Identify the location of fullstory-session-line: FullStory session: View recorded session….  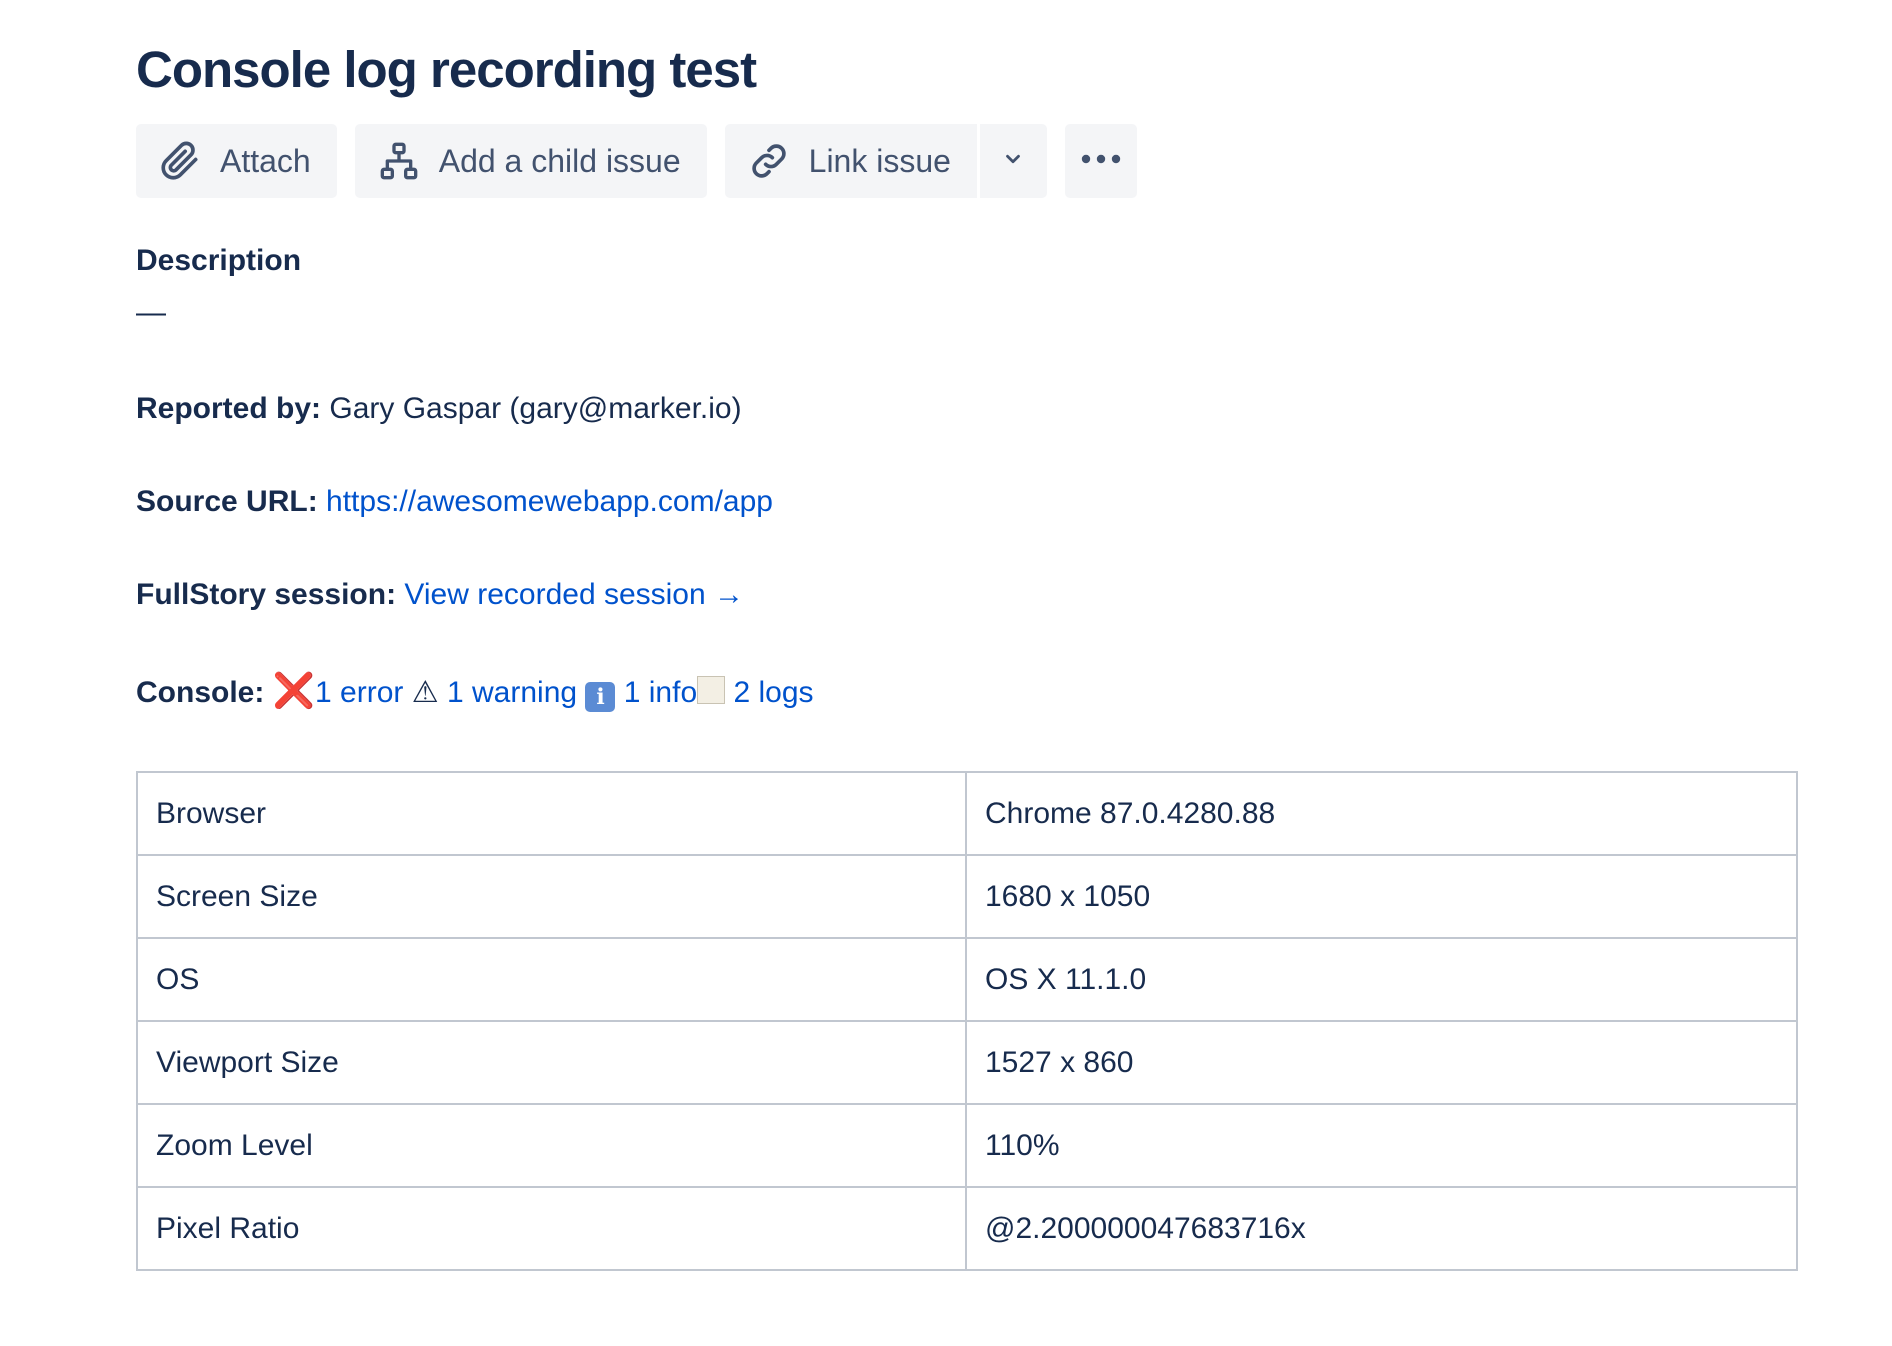
(440, 595).